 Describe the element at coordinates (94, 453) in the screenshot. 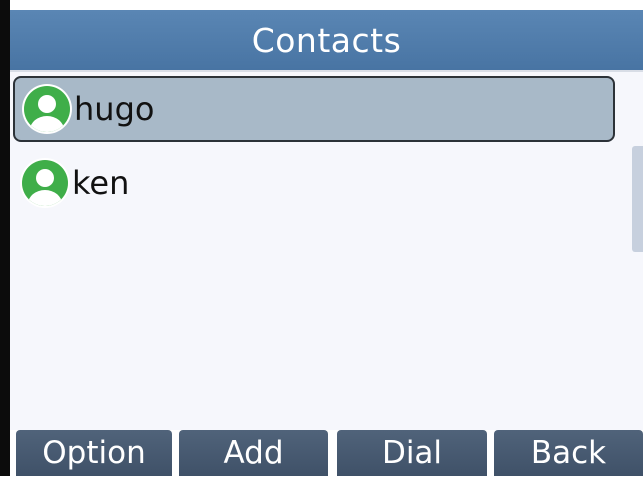

I see `option-button: Option` at that location.